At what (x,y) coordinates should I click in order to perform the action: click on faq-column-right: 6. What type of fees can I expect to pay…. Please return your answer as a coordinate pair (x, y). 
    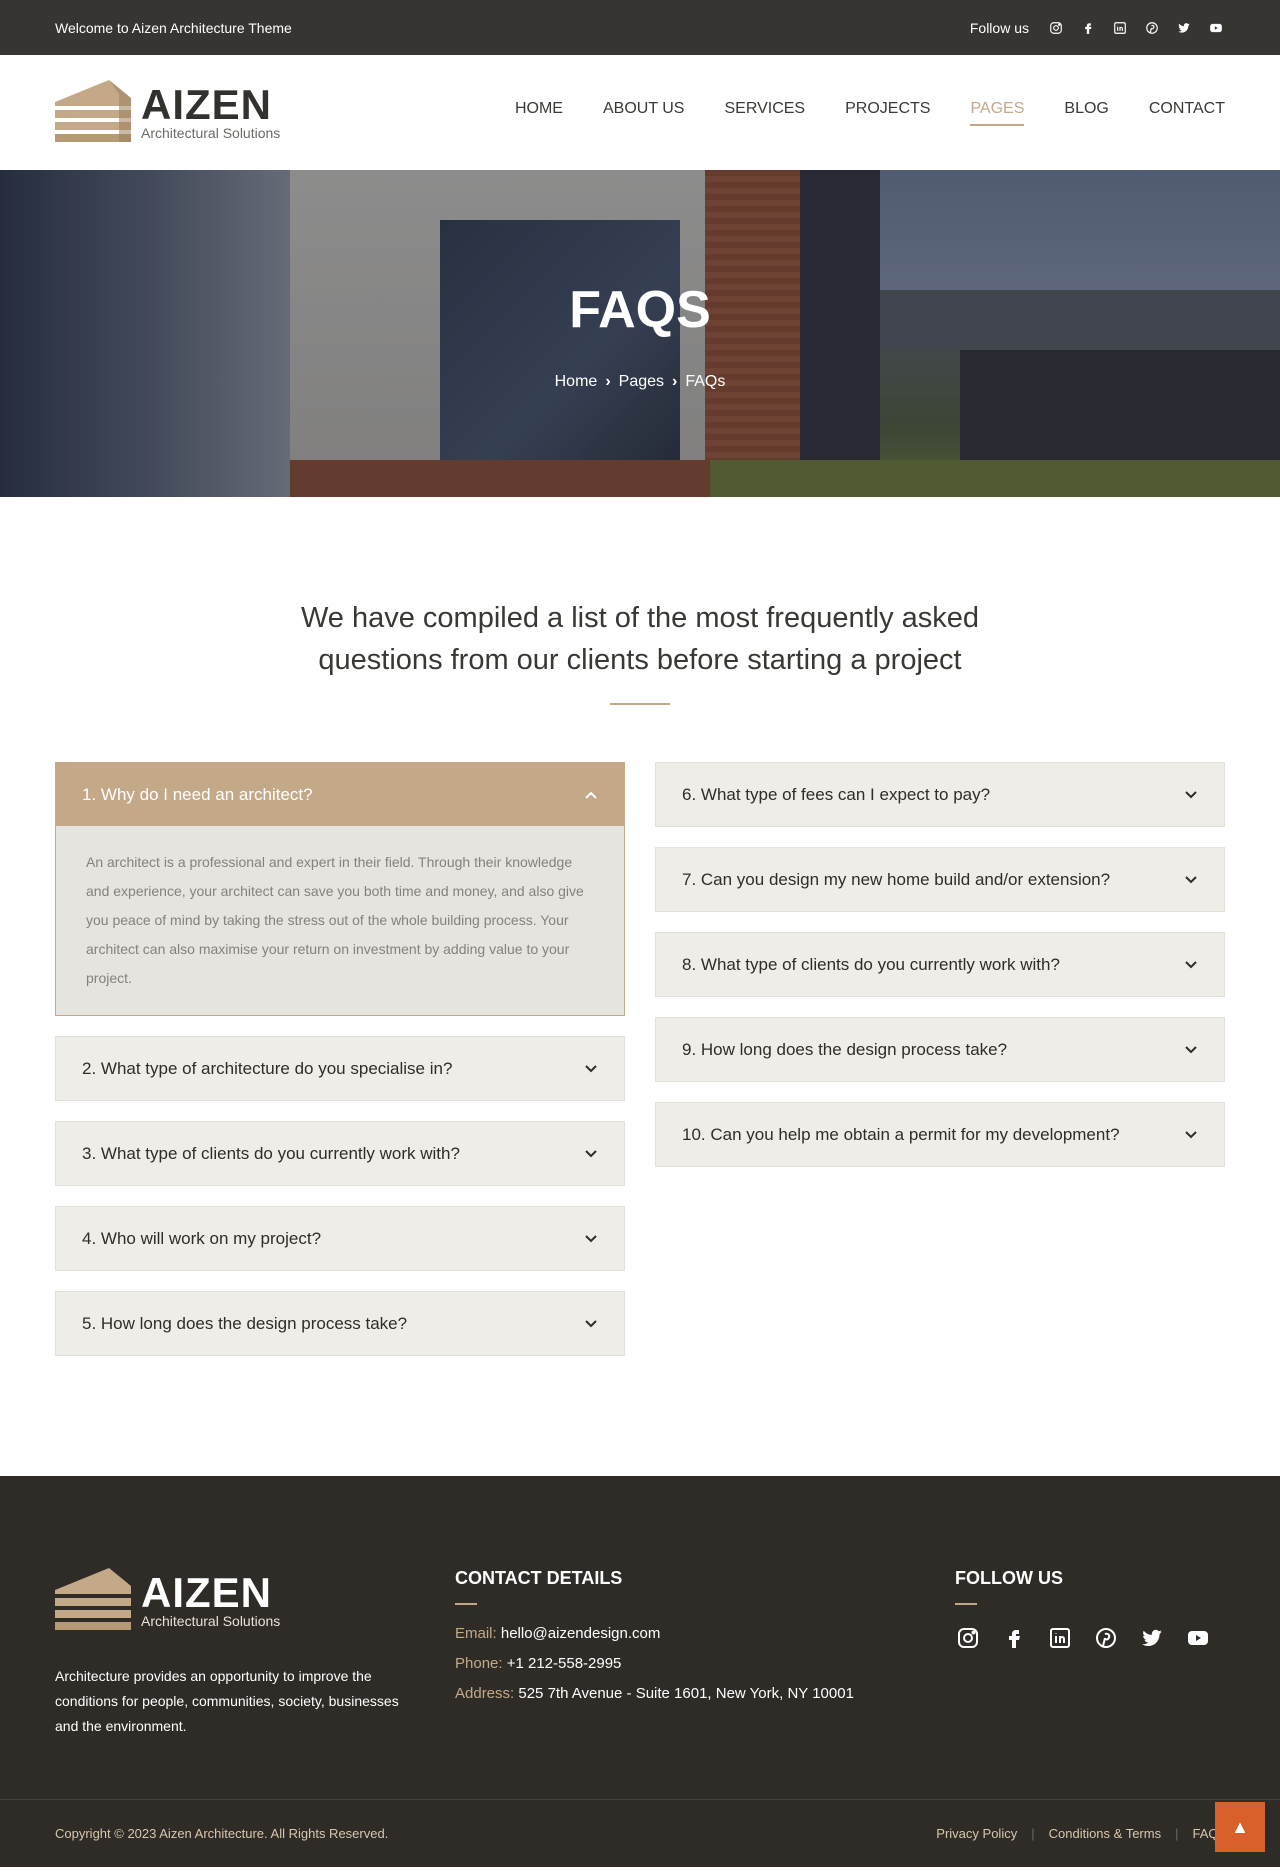
    Looking at the image, I should click on (940, 964).